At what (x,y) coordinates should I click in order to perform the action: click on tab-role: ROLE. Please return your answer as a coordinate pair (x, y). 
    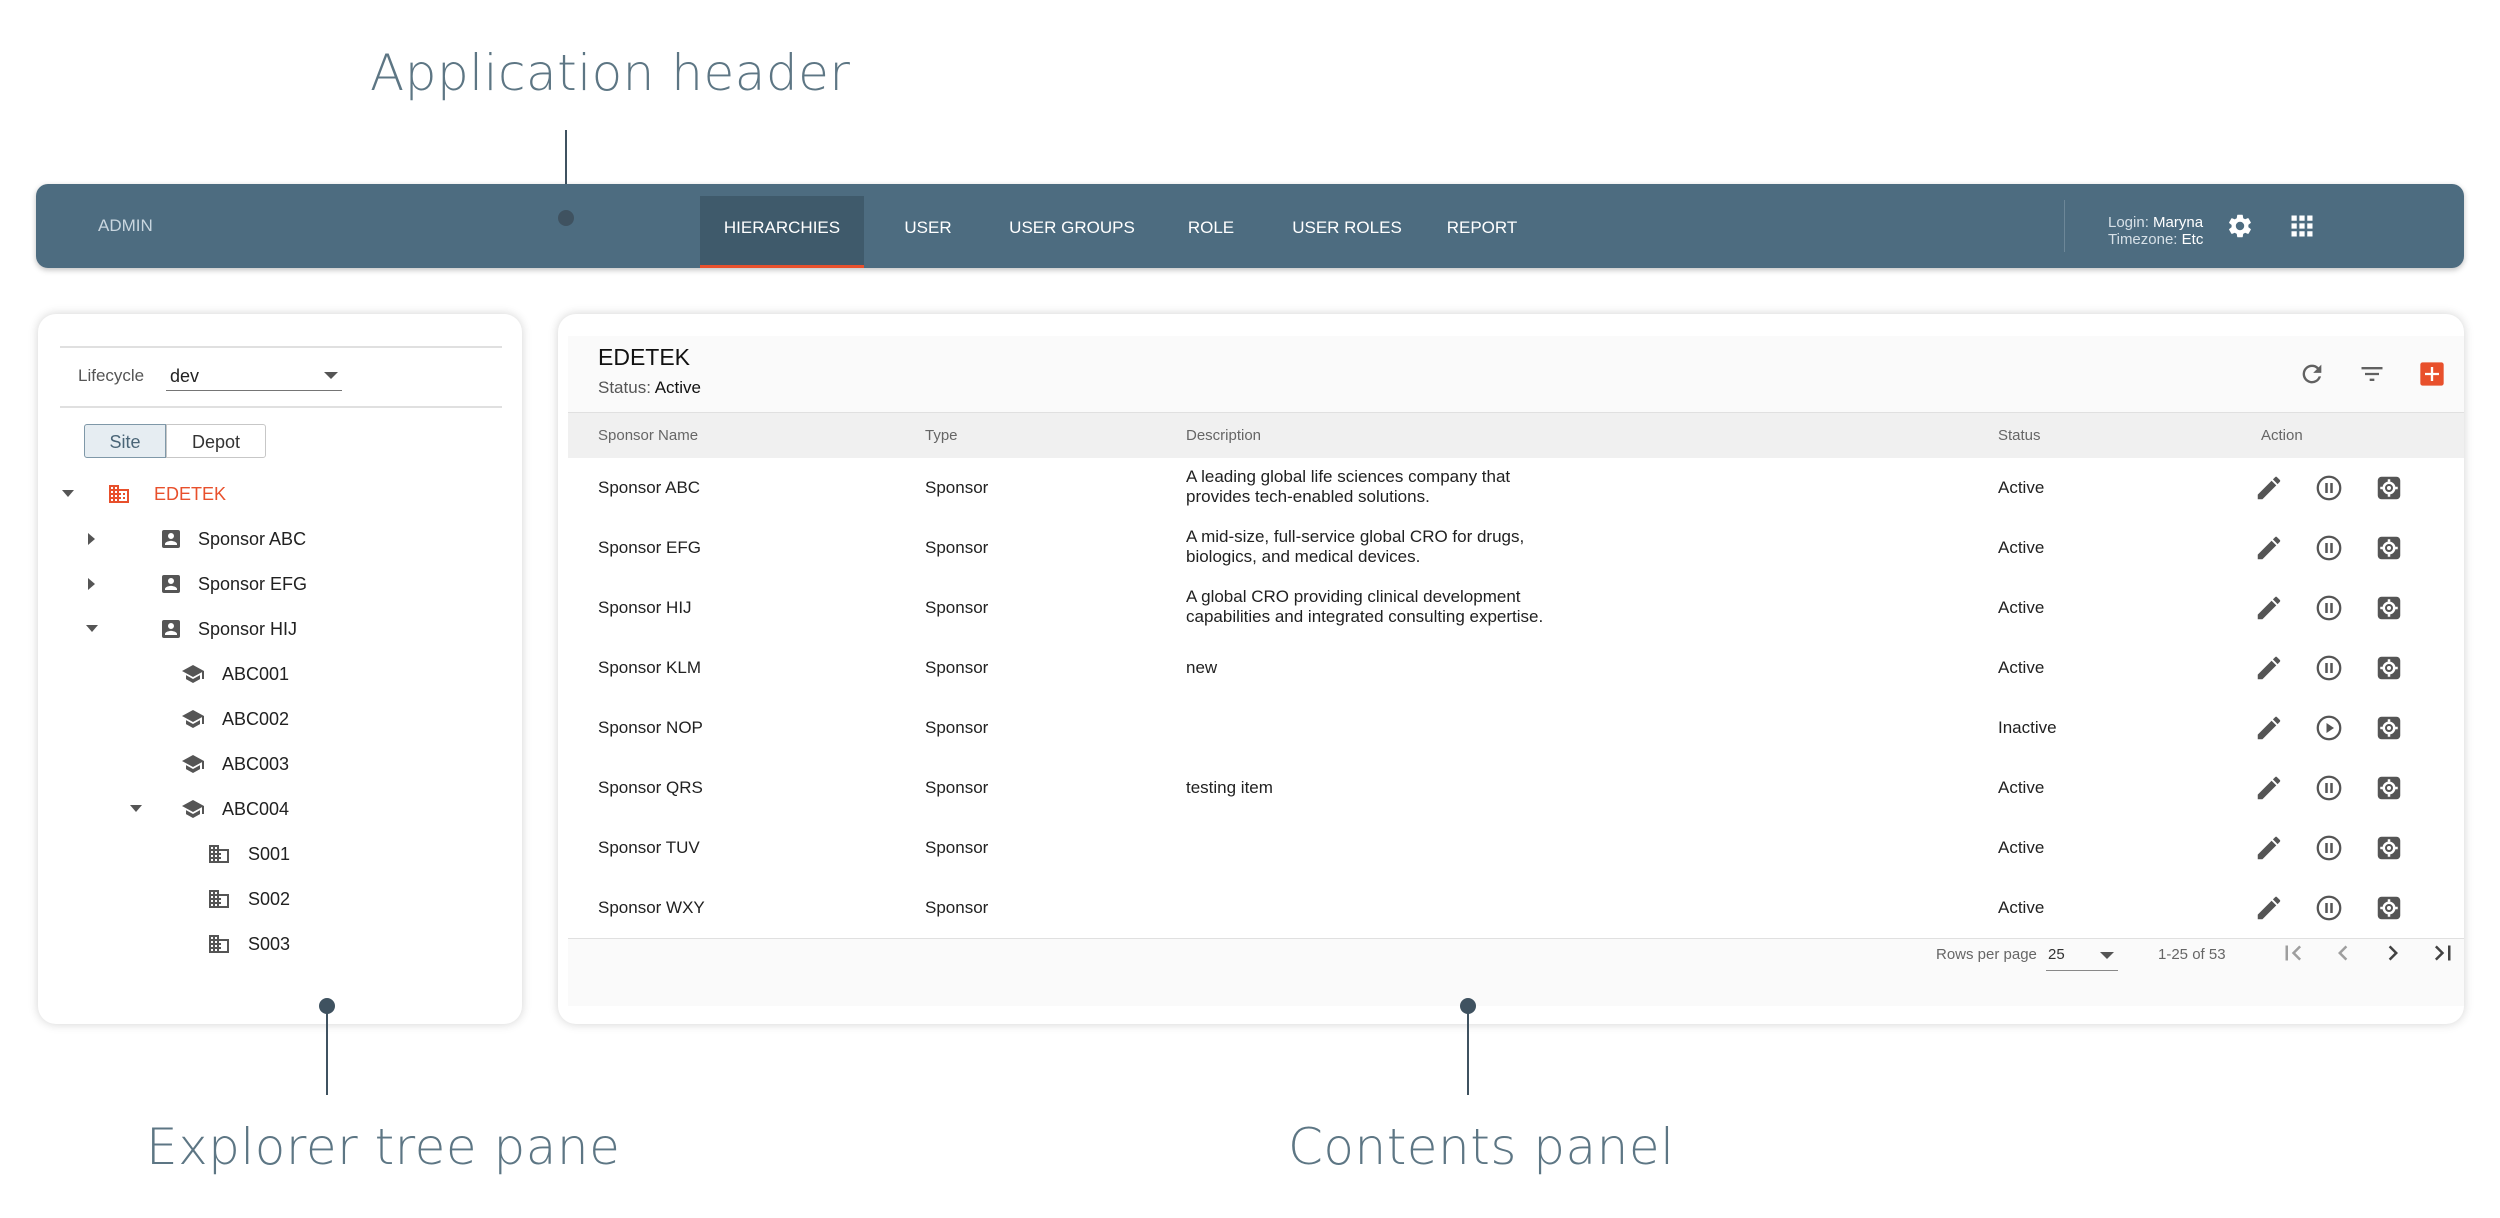
    Looking at the image, I should click on (1211, 232).